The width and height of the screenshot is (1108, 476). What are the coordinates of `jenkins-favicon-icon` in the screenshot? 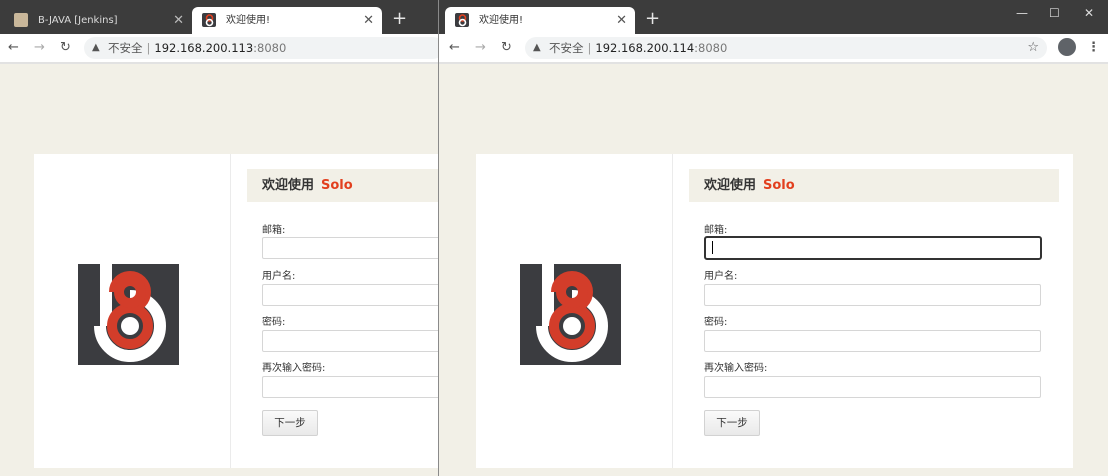 It's located at (21, 20).